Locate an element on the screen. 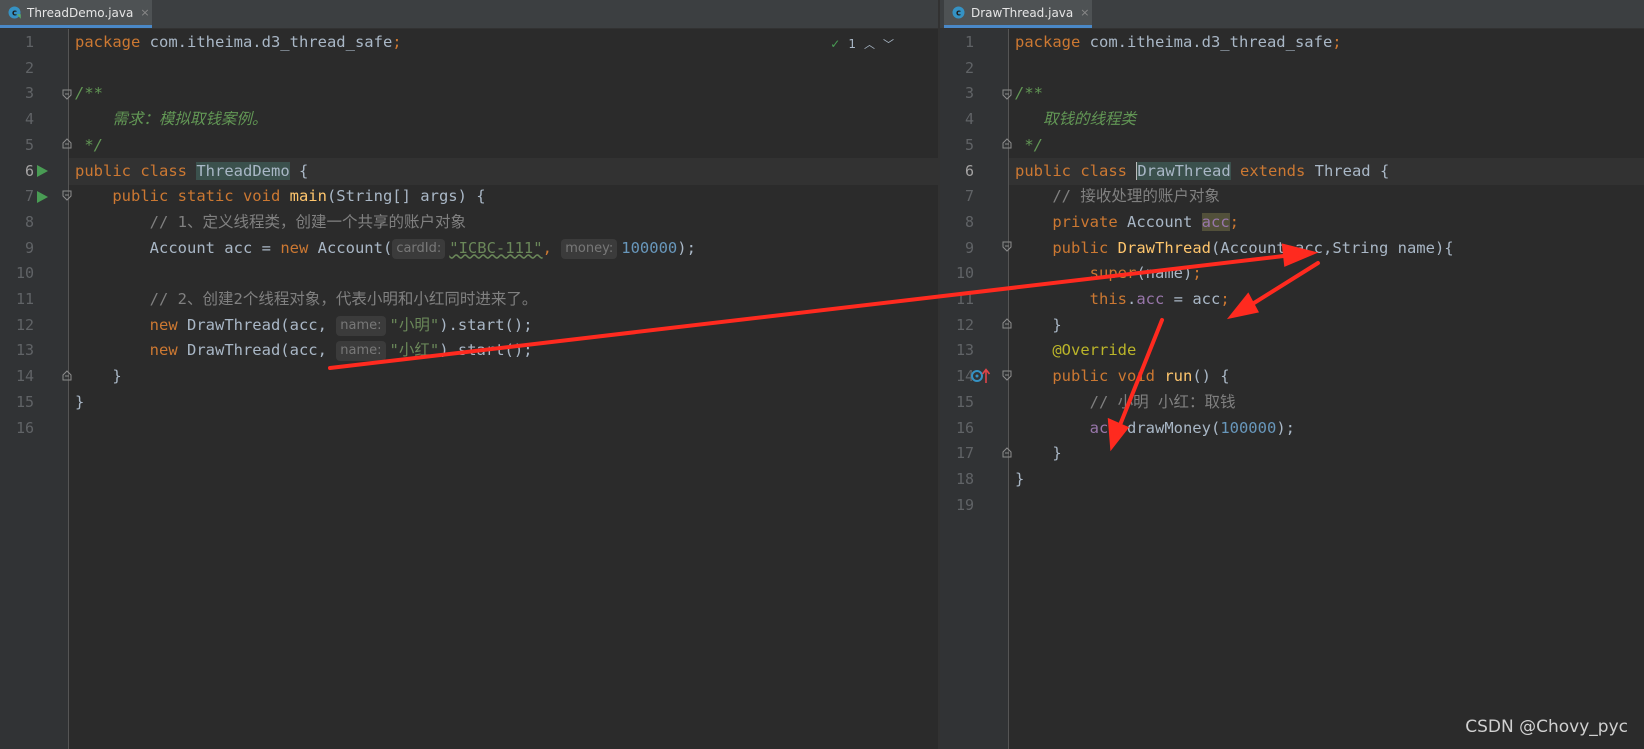 The width and height of the screenshot is (1644, 749). code-line: // 2、创建2个线程对象，代表小明和小红同时进来了。 is located at coordinates (343, 299).